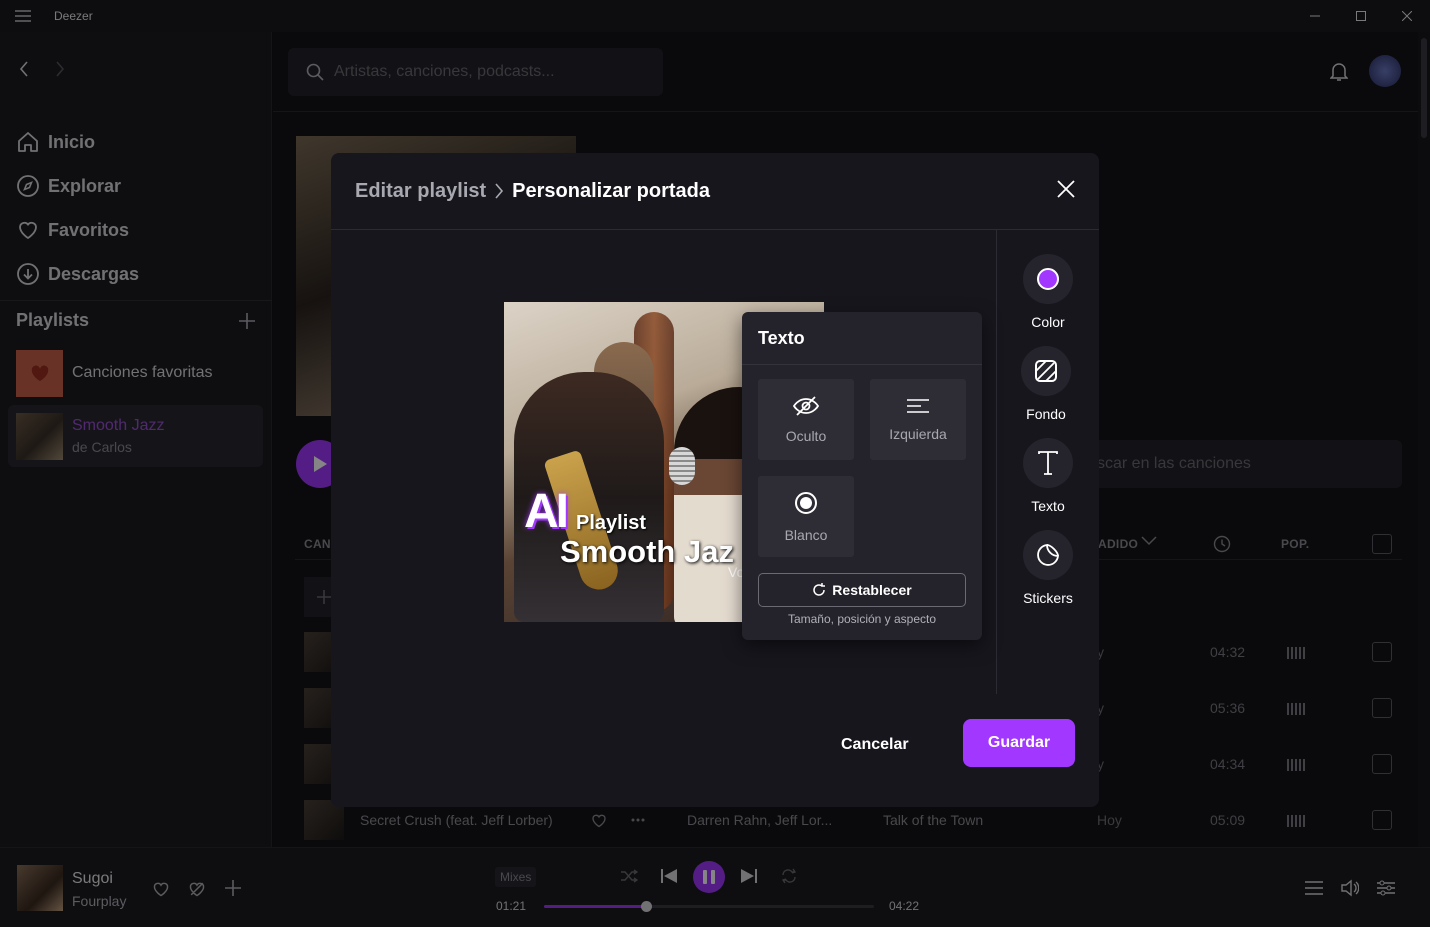 The image size is (1430, 927). What do you see at coordinates (819, 590) in the screenshot?
I see `reset-icon` at bounding box center [819, 590].